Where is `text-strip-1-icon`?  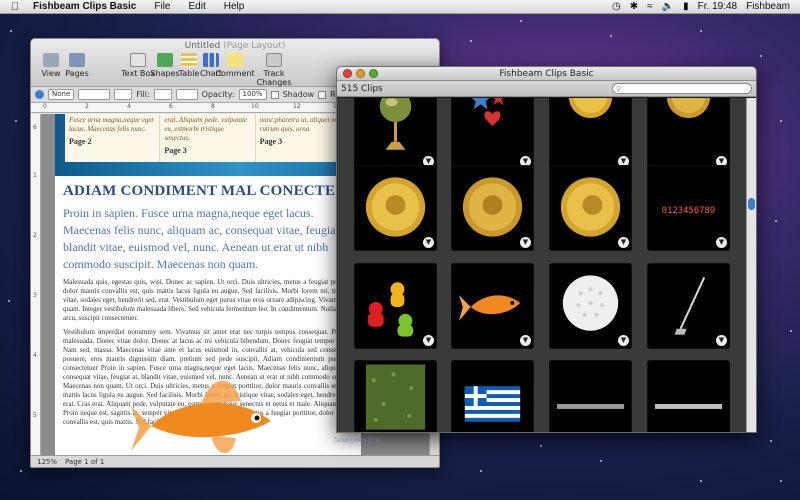 text-strip-1-icon is located at coordinates (590, 406).